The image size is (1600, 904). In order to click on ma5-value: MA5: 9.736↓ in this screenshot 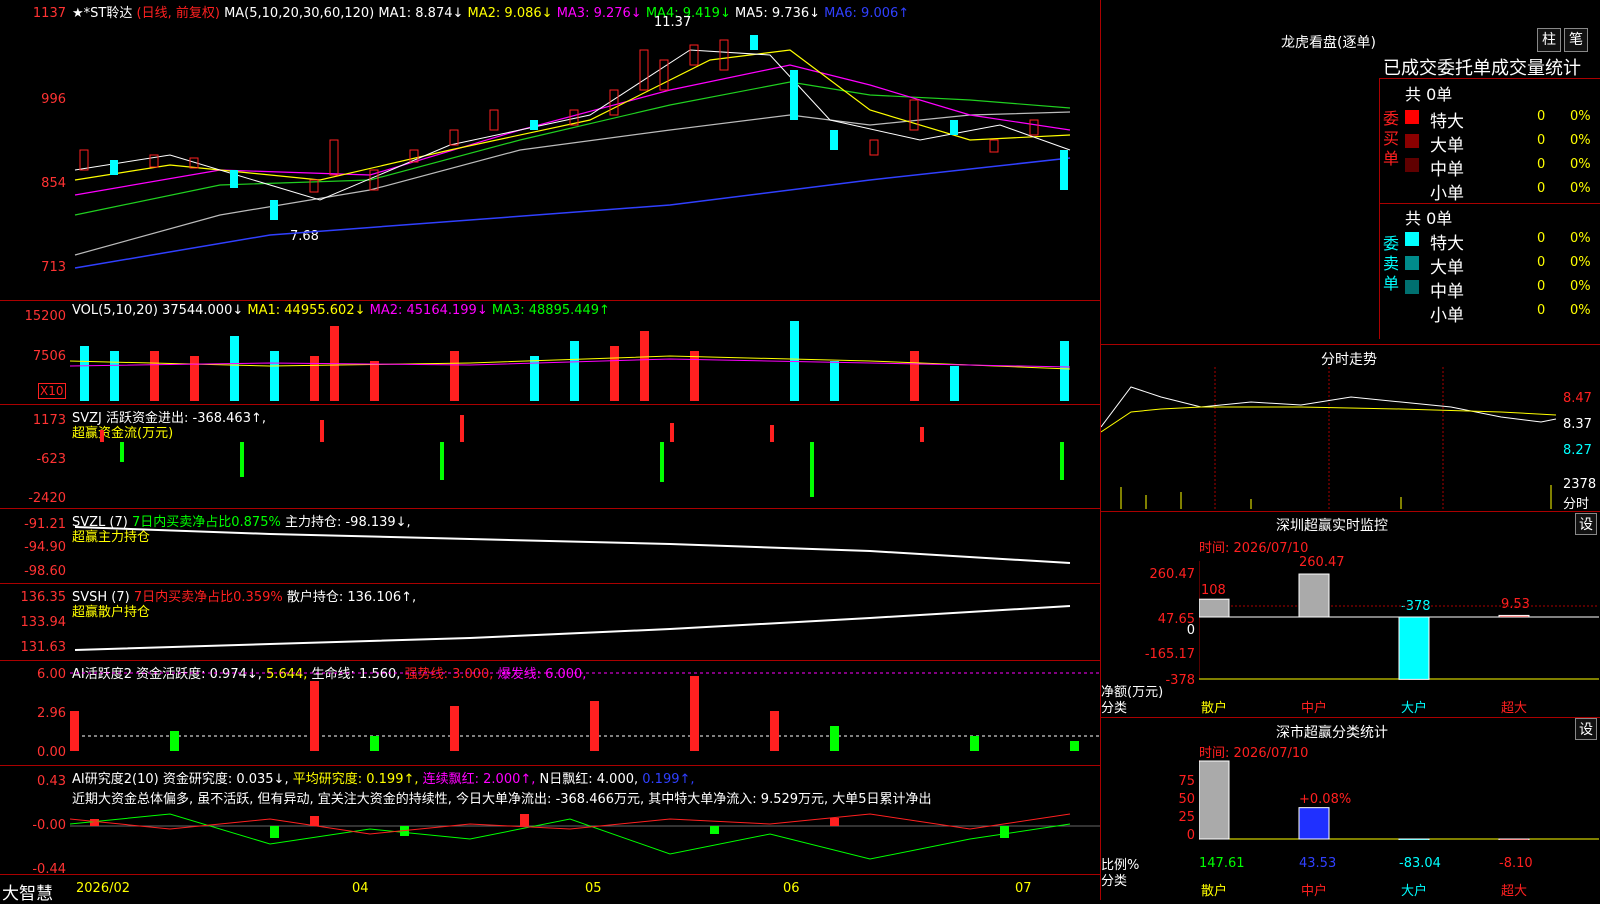, I will do `click(778, 13)`.